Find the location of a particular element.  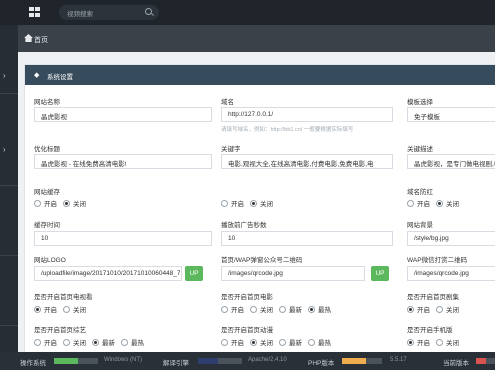

logo-upload-button: UP is located at coordinates (194, 273).